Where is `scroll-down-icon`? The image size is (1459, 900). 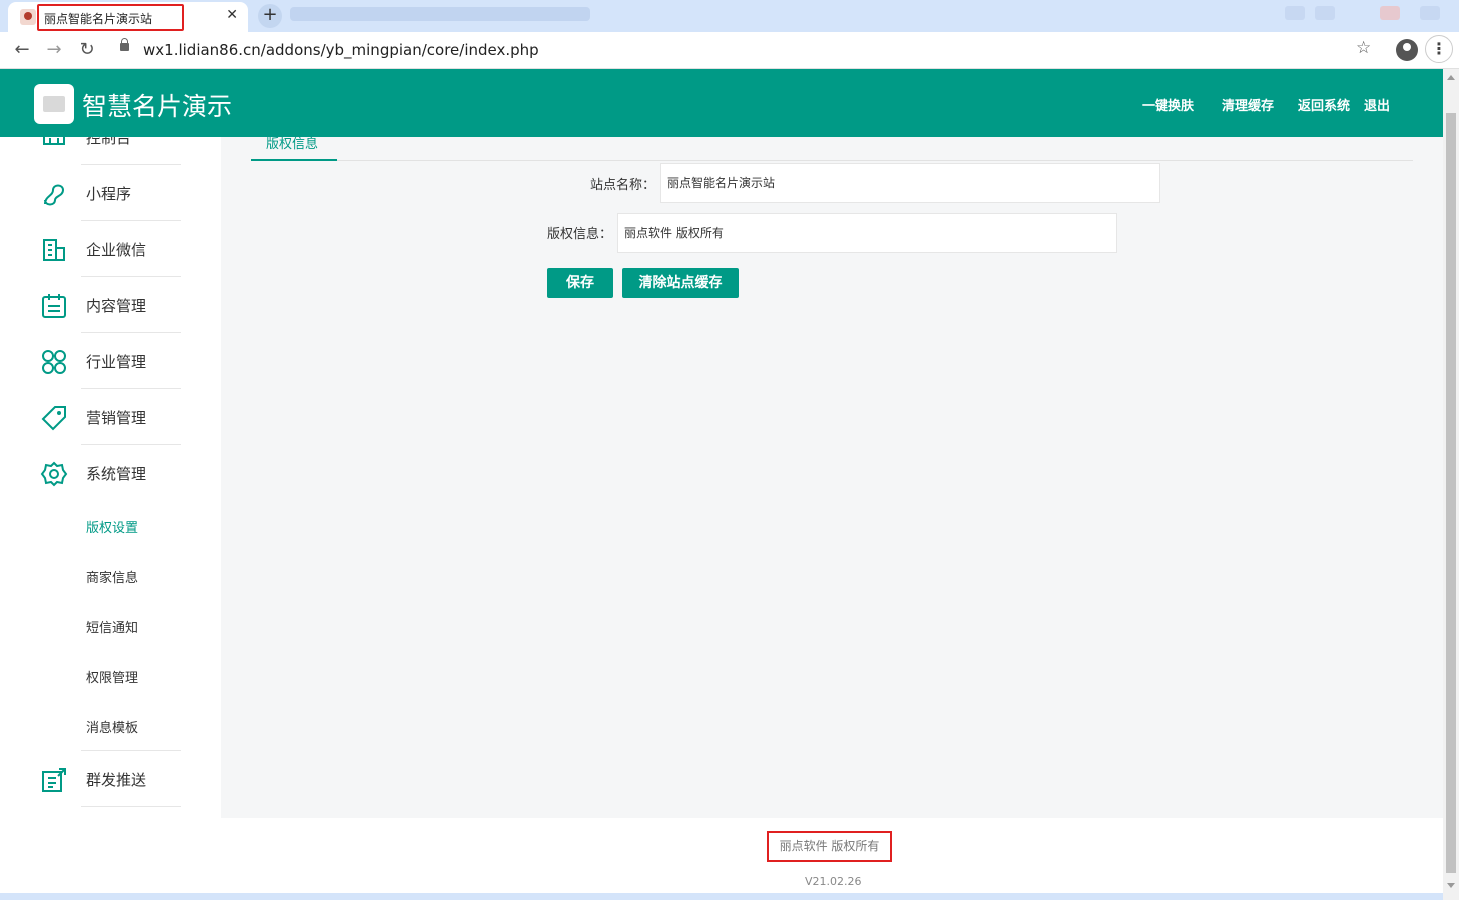
scroll-down-icon is located at coordinates (1451, 885).